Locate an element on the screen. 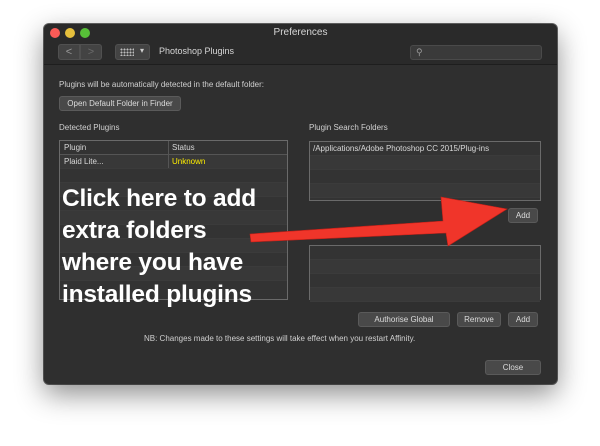 This screenshot has height=446, width=600. annotation-line: installed plugins is located at coordinates (157, 294).